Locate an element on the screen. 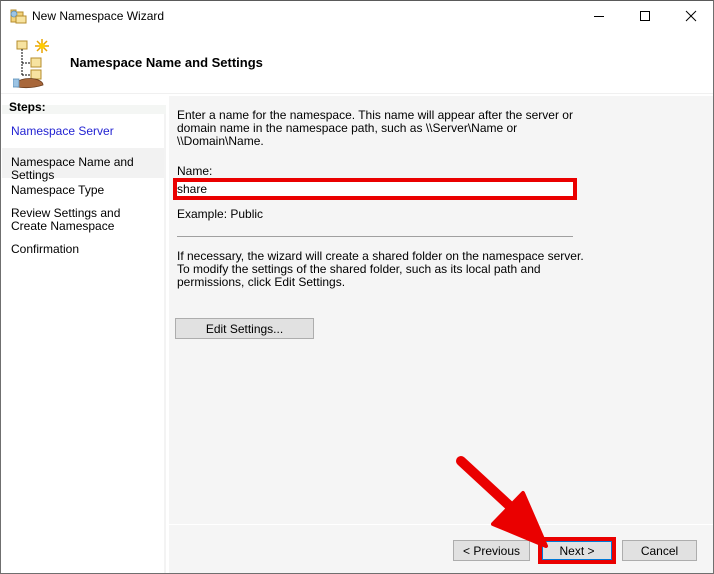  header-divider is located at coordinates (357, 93).